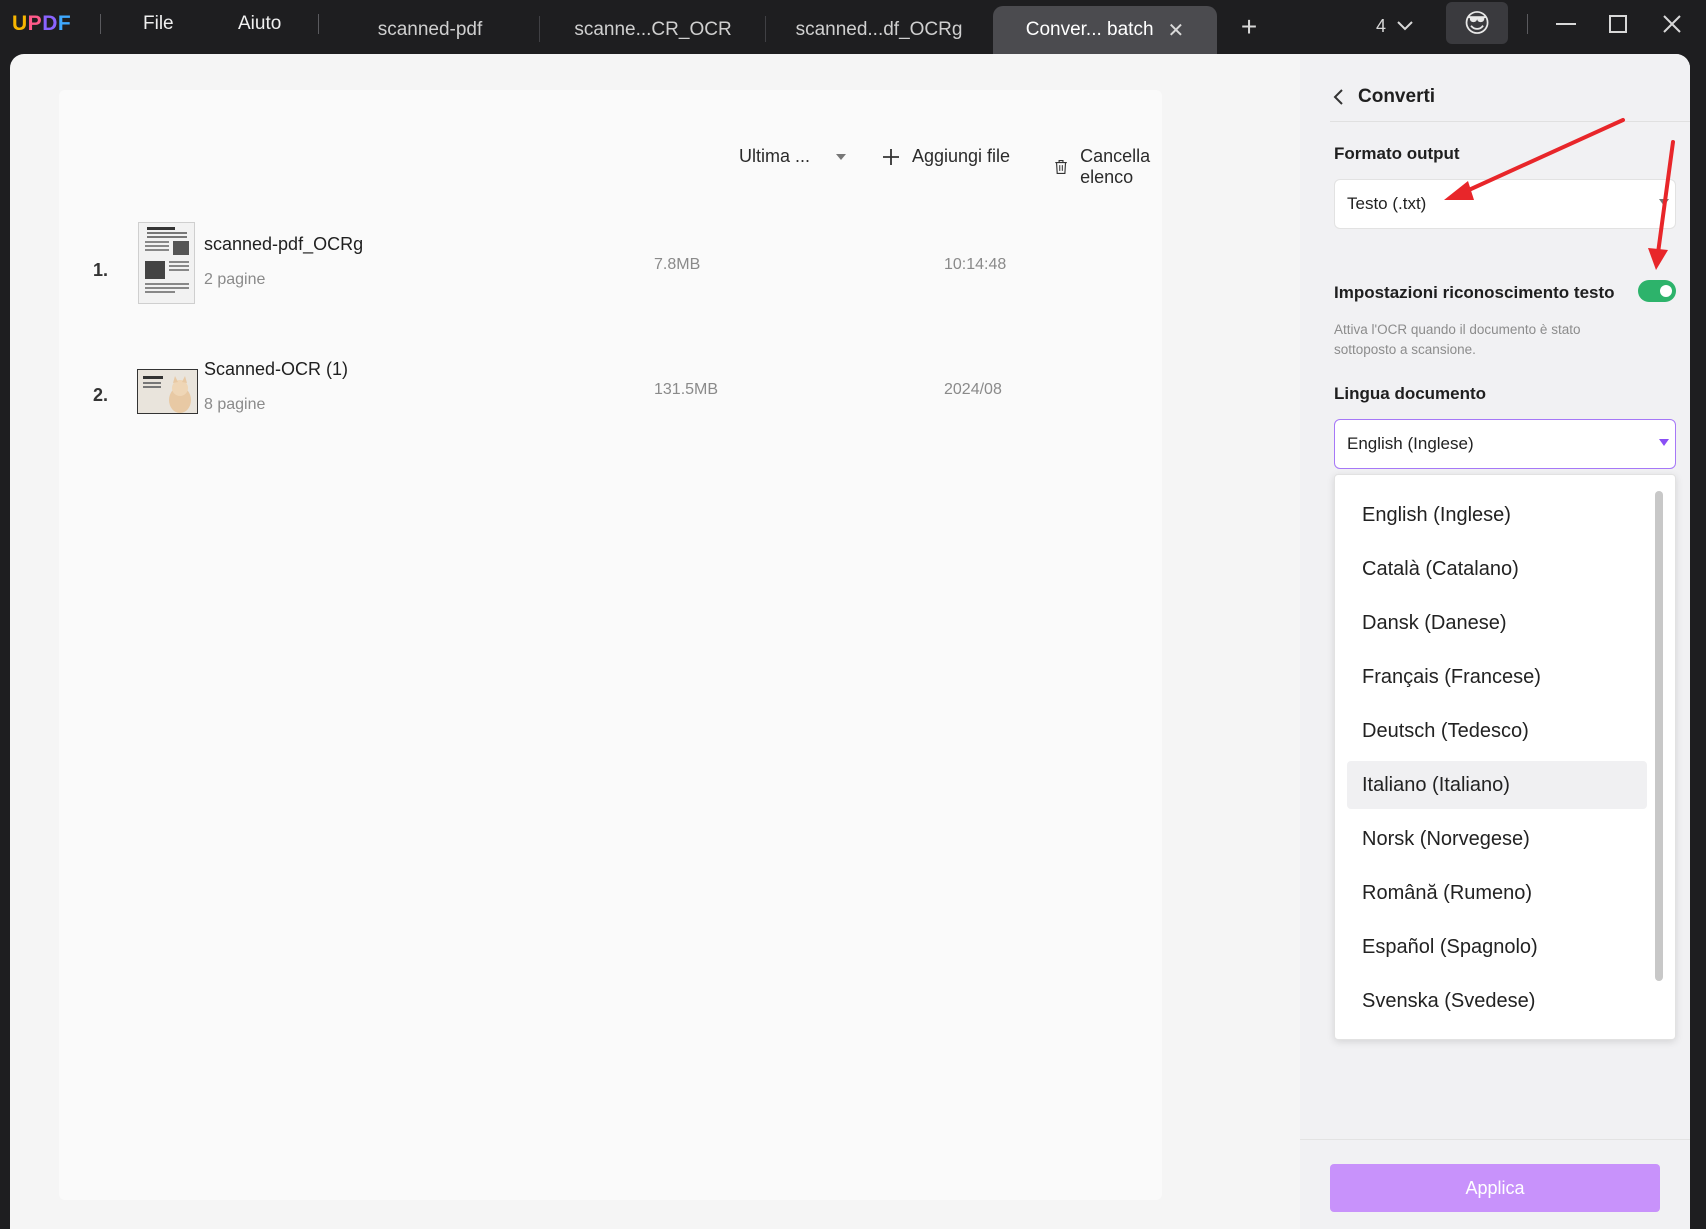  Describe the element at coordinates (1657, 291) in the screenshot. I see `ocr-toggle` at that location.